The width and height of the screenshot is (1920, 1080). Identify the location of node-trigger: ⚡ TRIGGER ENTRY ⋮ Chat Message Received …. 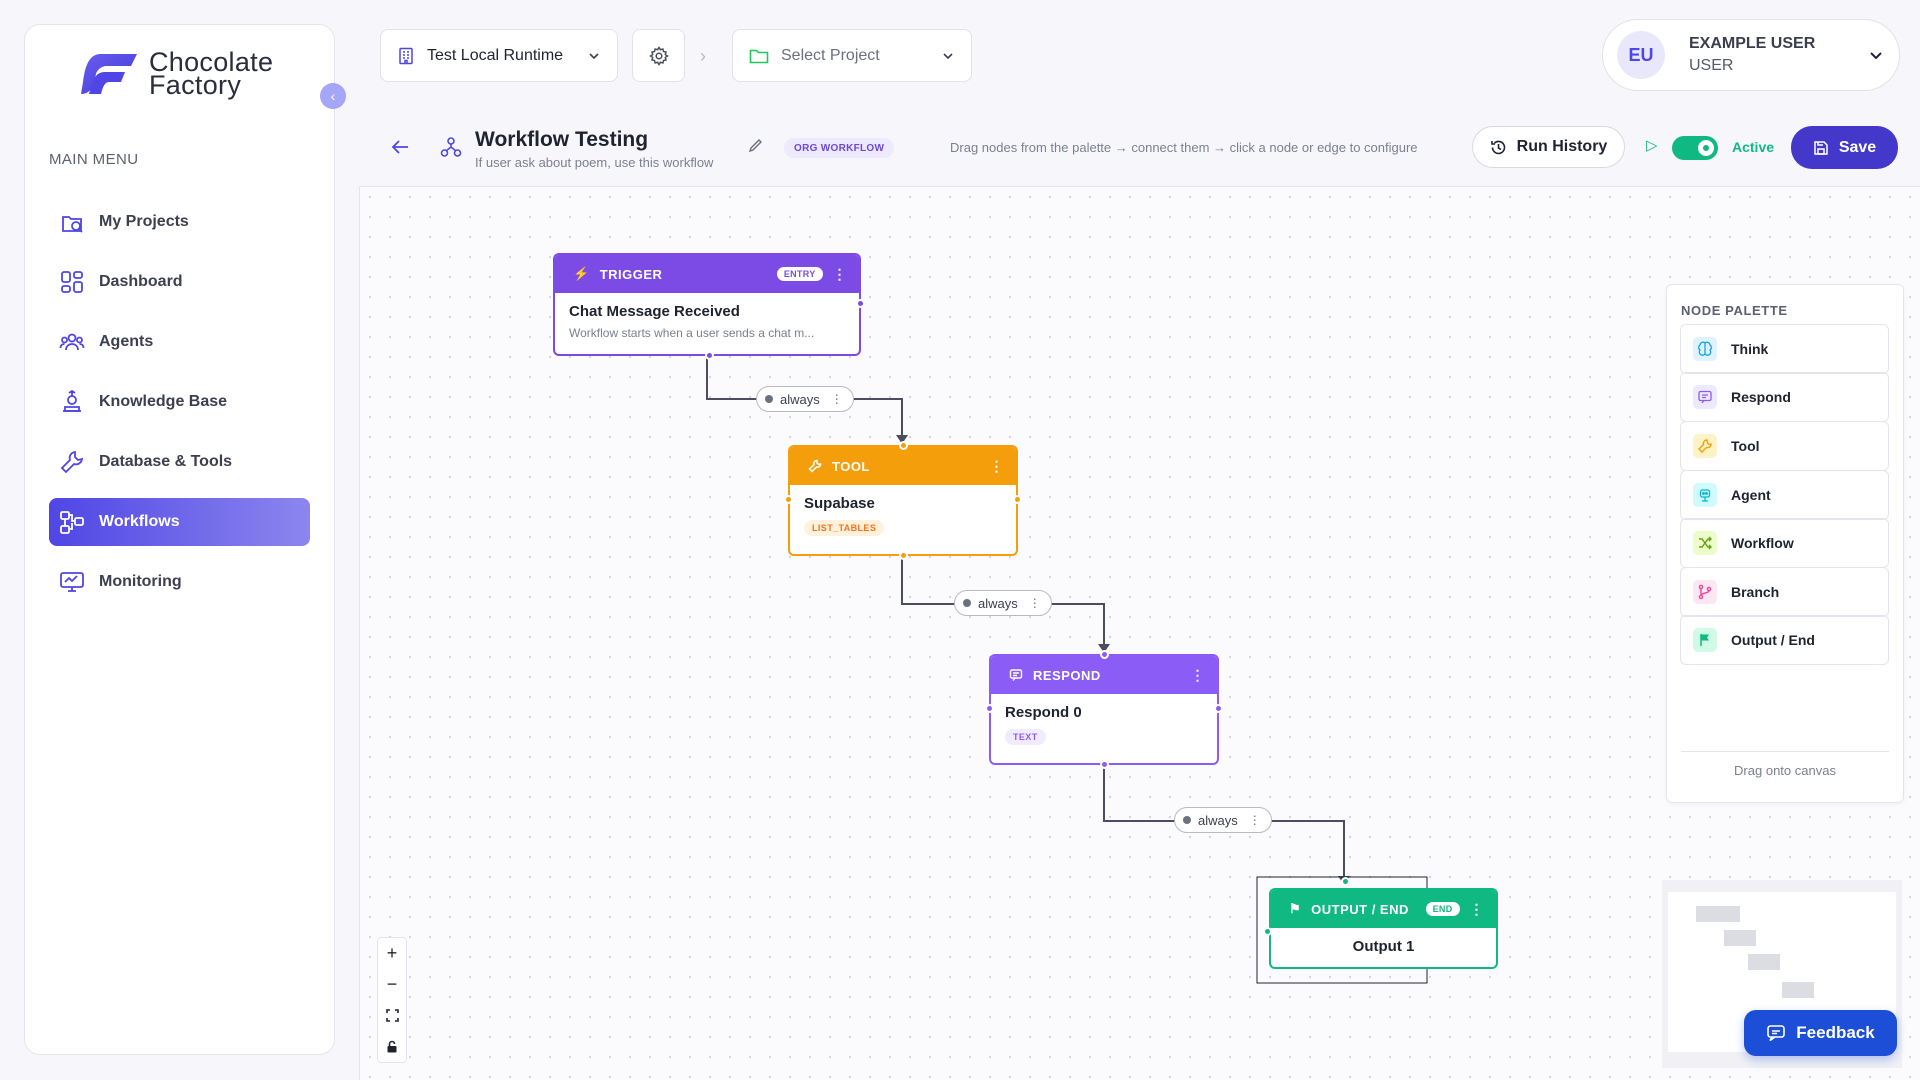
(709, 306).